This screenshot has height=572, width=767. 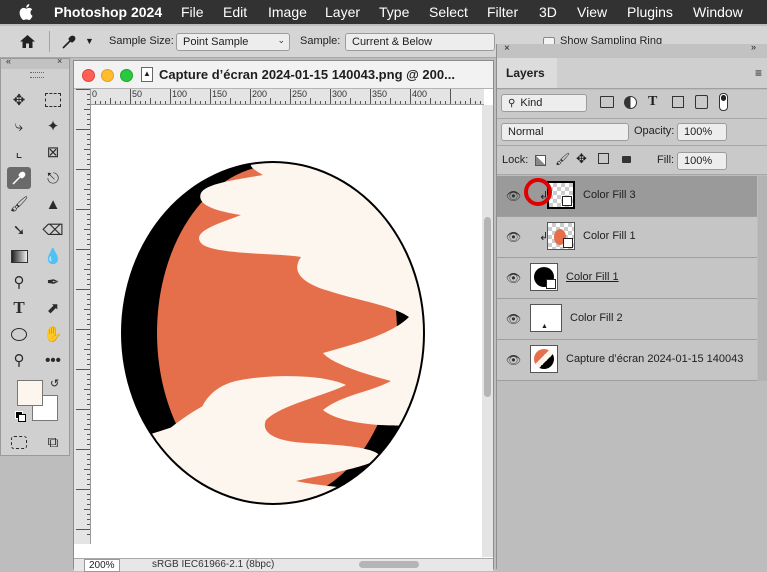 I want to click on eyedropper-tool-preset-icon, so click(x=69, y=42).